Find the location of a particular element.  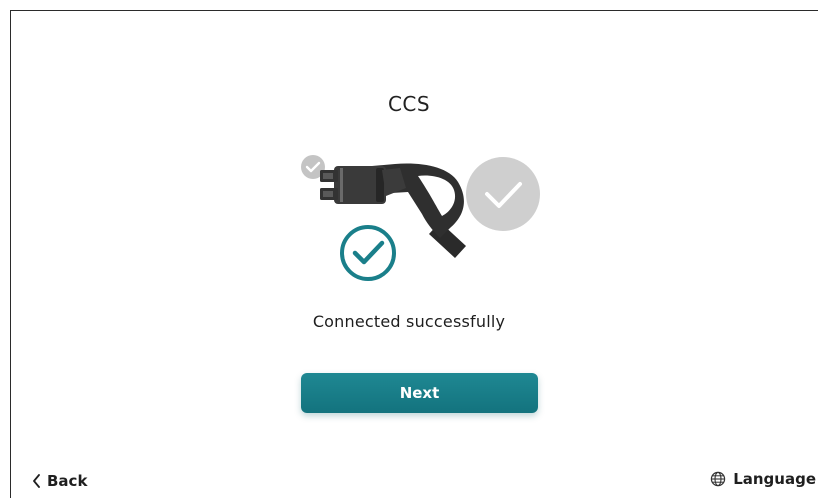

page-title: CCS is located at coordinates (409, 104).